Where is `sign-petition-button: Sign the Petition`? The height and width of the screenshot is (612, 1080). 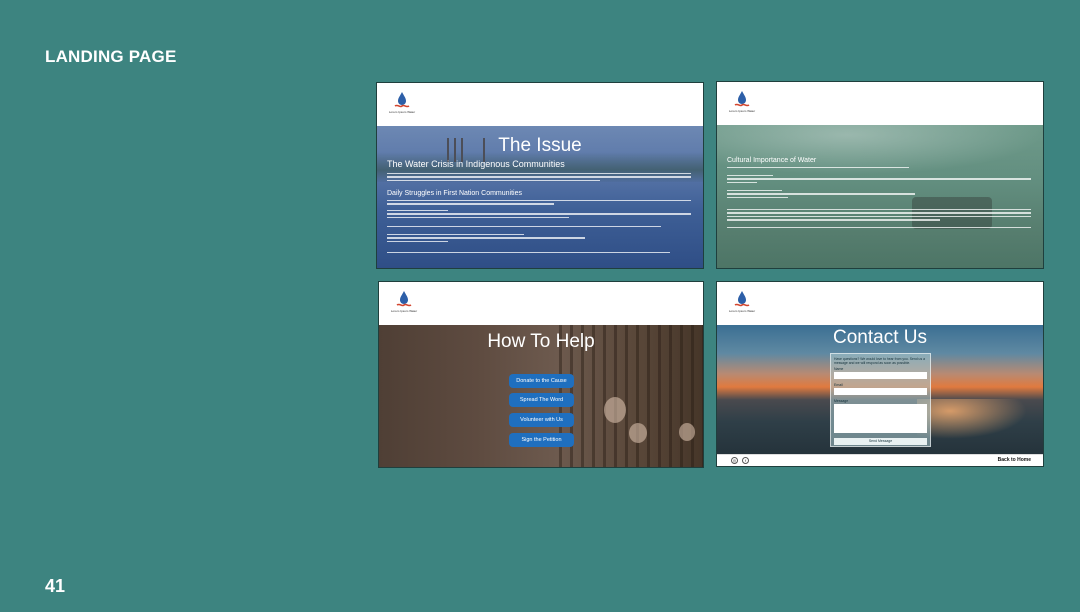 sign-petition-button: Sign the Petition is located at coordinates (541, 440).